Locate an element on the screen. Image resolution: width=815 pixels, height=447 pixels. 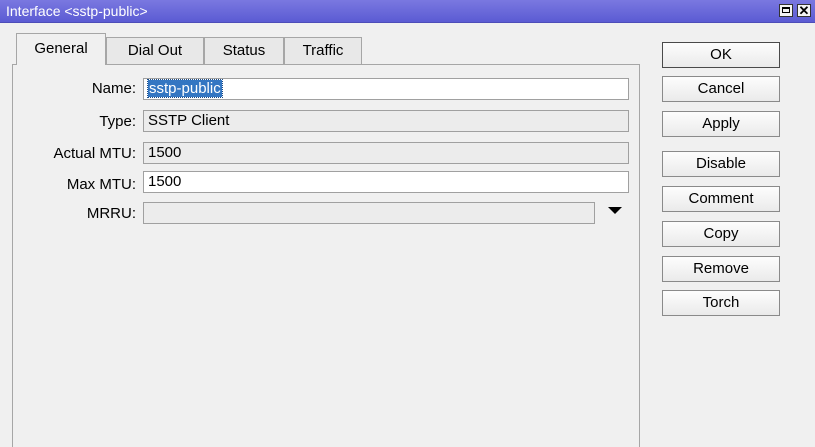
actual-mtu-field: 1500 is located at coordinates (386, 153).